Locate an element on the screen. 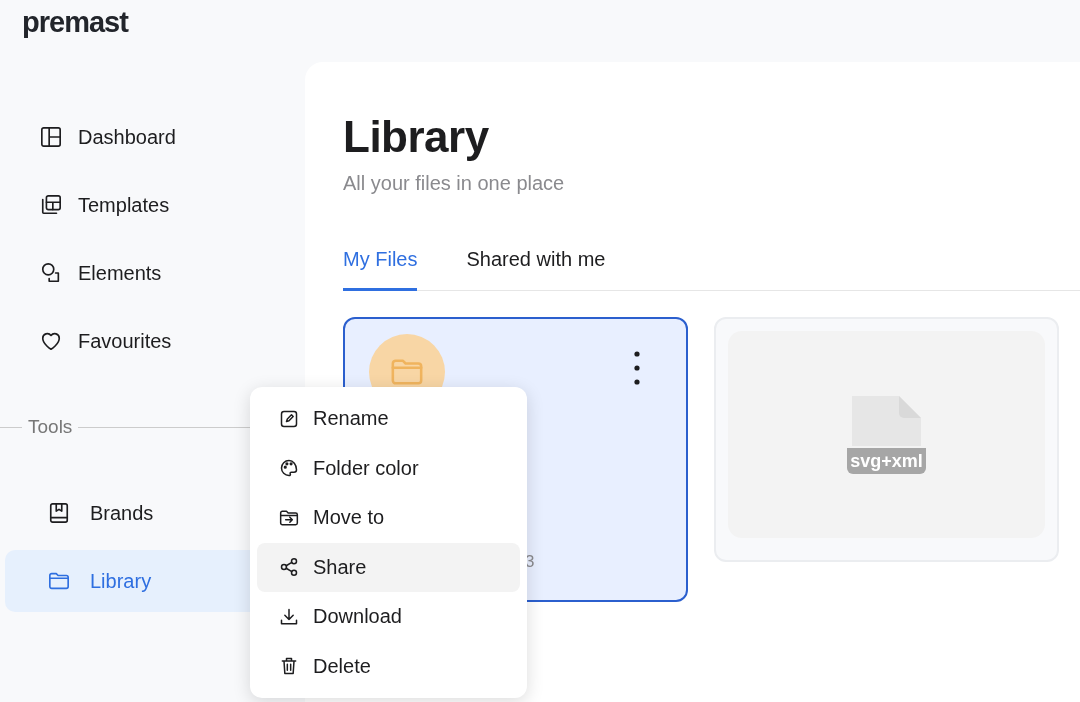  section-label: Tools is located at coordinates (50, 427).